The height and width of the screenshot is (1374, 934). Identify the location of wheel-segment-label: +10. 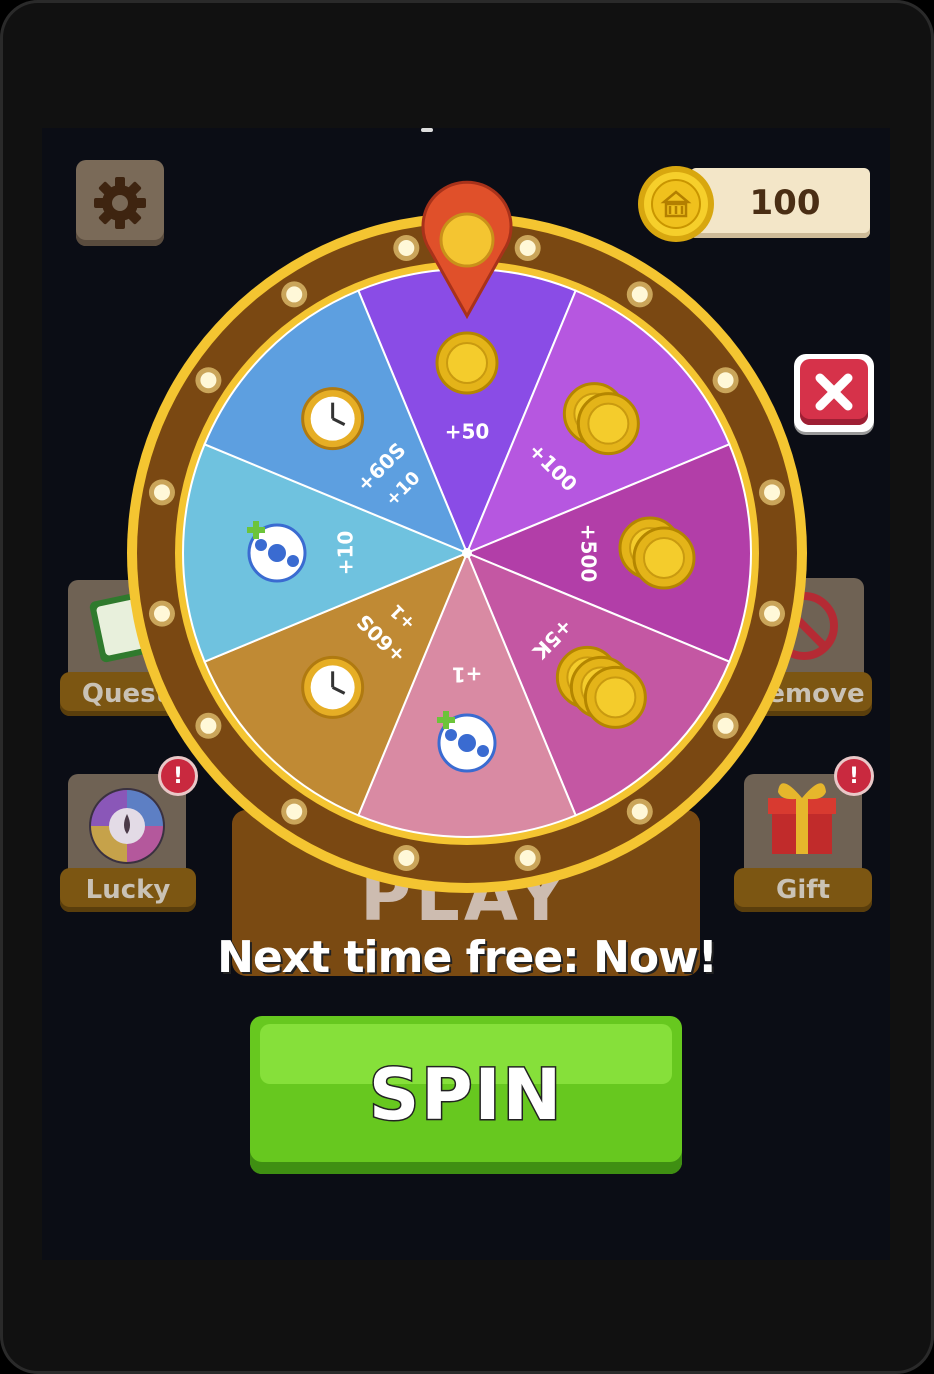
(346, 553).